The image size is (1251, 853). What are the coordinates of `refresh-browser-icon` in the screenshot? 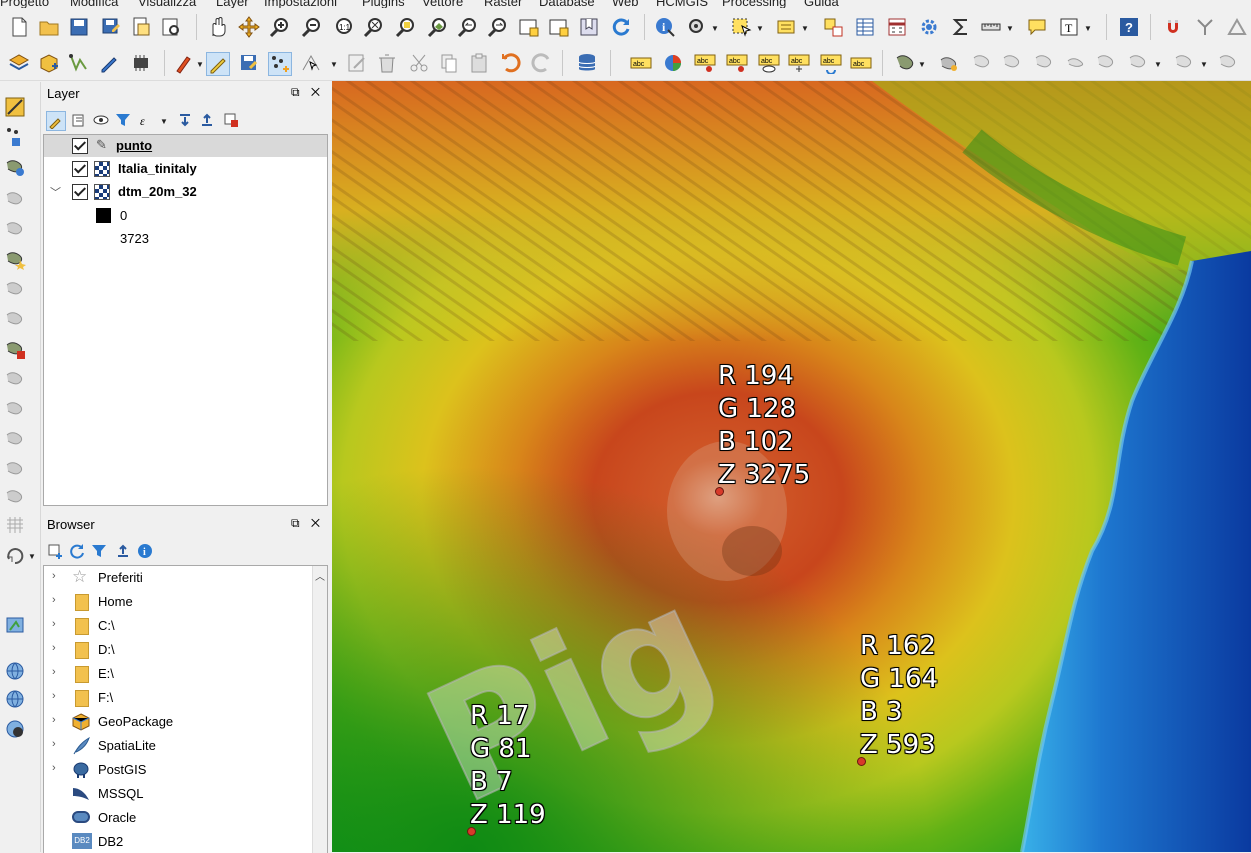 It's located at (77, 551).